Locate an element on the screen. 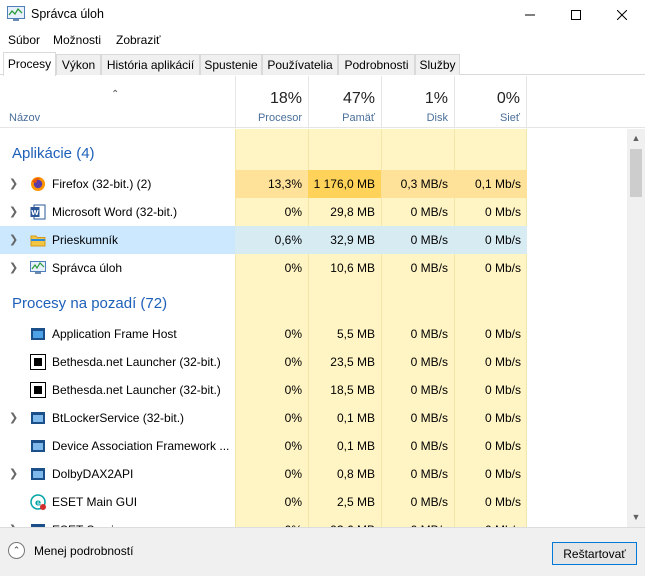 The width and height of the screenshot is (645, 576). minimize-button is located at coordinates (530, 15).